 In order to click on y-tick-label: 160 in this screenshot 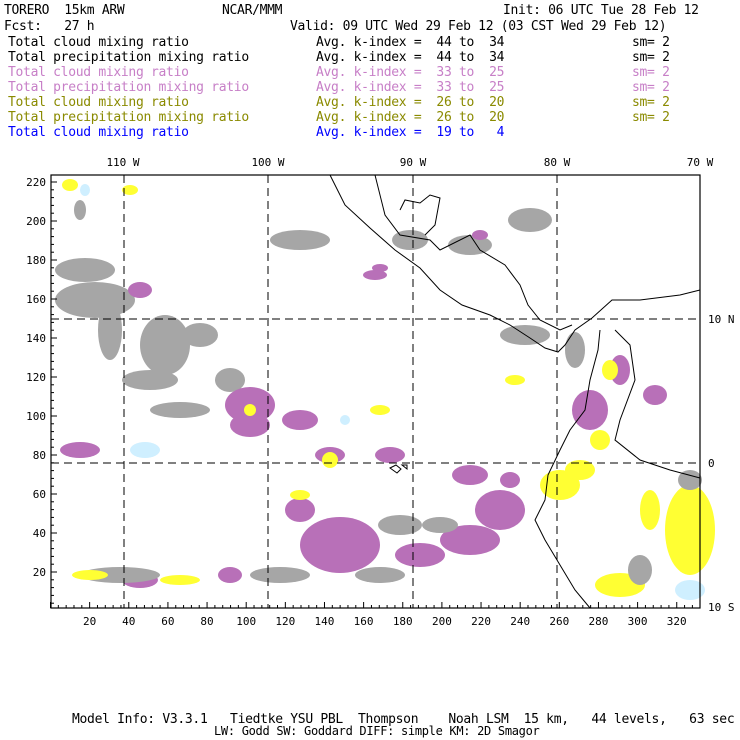, I will do `click(36, 299)`.